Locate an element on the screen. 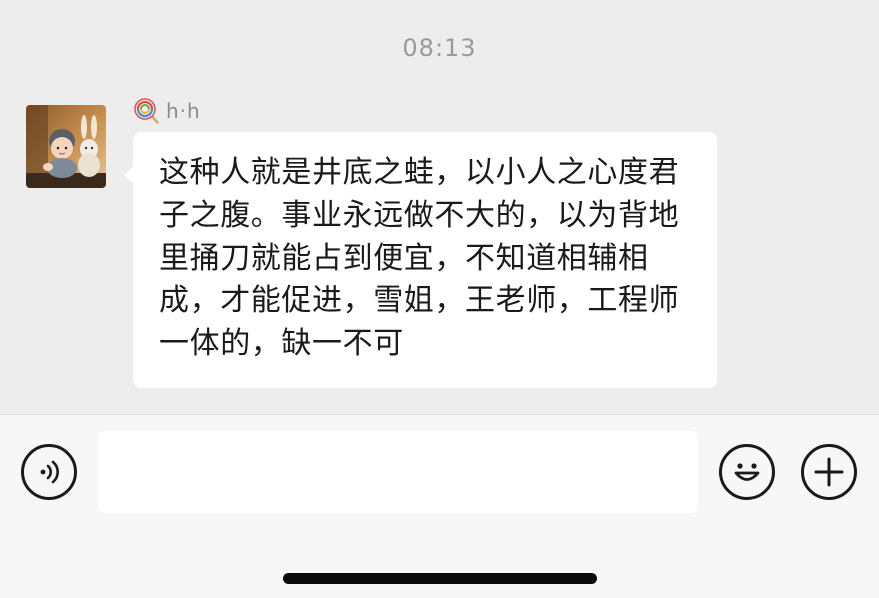 This screenshot has height=598, width=879. sender-header: h·h is located at coordinates (167, 111).